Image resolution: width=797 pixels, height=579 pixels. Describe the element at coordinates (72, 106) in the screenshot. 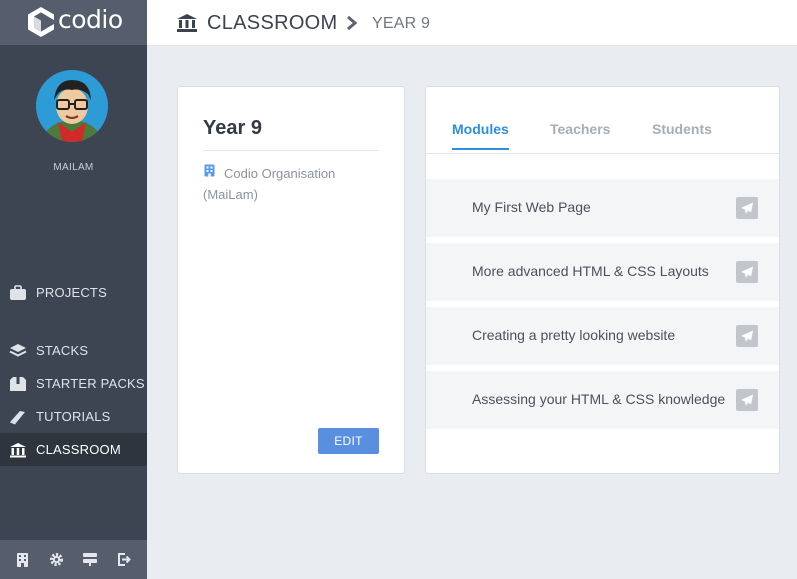

I see `avatar` at that location.